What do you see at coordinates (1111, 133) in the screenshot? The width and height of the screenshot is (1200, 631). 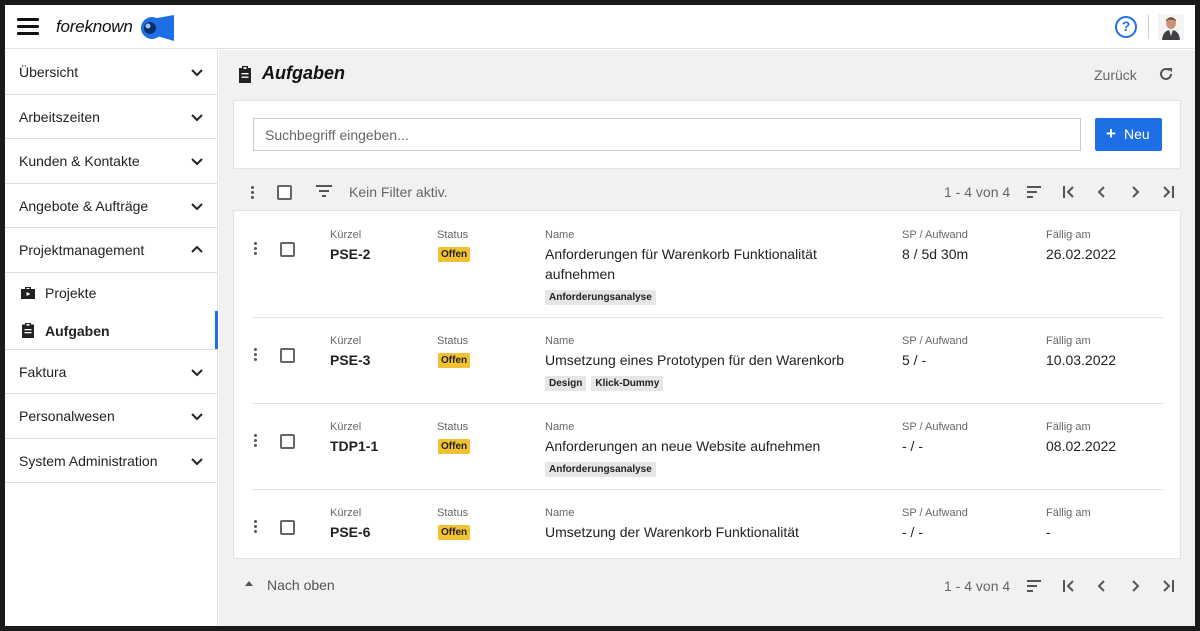 I see `plus-icon: +` at bounding box center [1111, 133].